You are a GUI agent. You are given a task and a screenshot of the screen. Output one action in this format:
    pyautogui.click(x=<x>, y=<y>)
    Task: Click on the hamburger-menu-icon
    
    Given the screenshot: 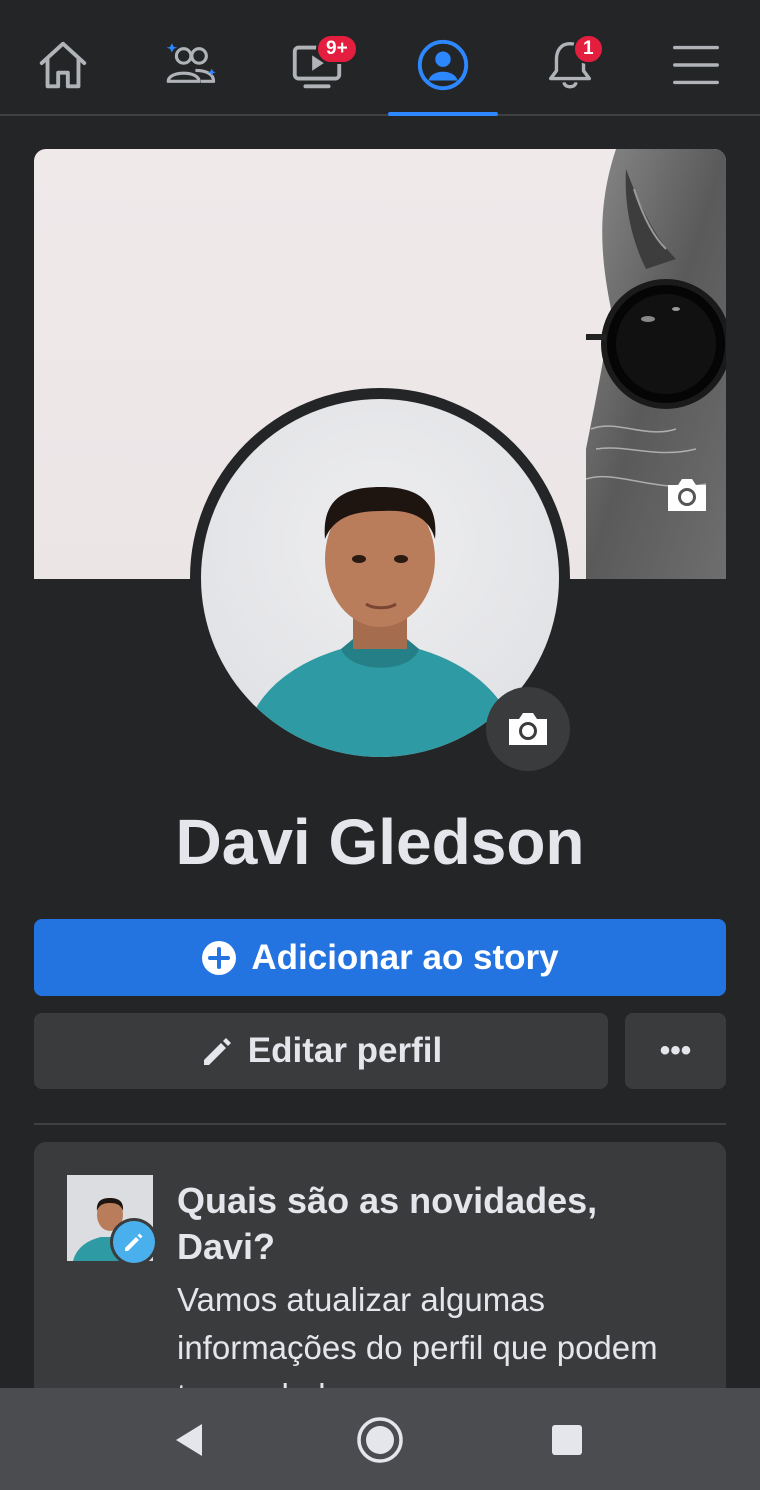 What is the action you would take?
    pyautogui.click(x=696, y=65)
    